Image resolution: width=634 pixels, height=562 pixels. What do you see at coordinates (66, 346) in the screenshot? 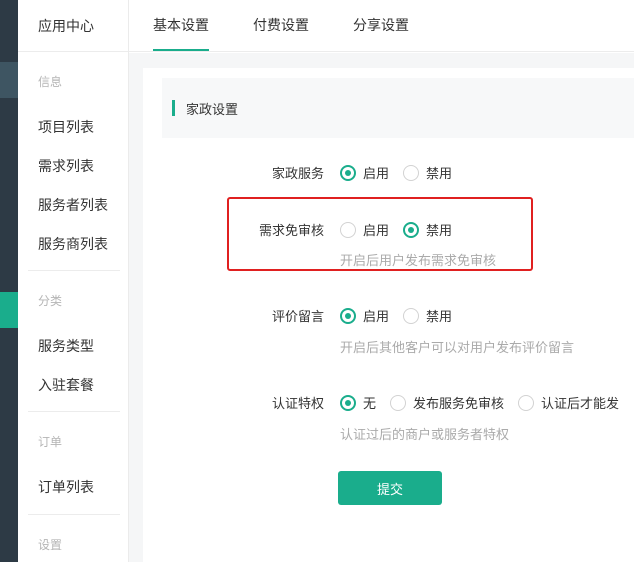
I see `sidebar-item-service-type: 服务类型` at bounding box center [66, 346].